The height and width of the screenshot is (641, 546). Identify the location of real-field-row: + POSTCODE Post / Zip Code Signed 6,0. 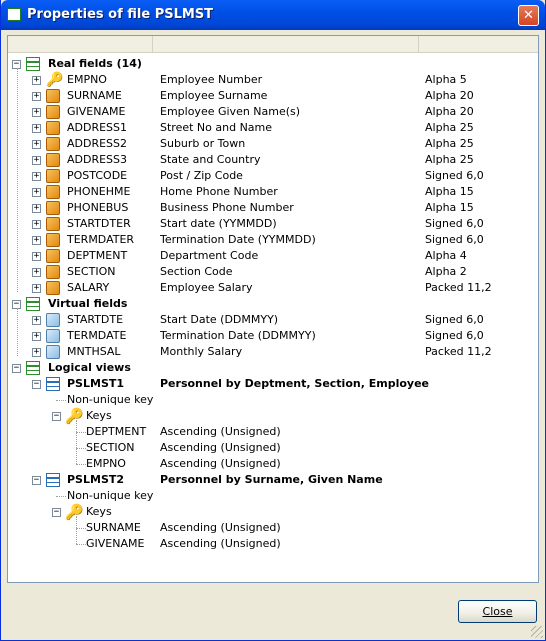
(273, 176).